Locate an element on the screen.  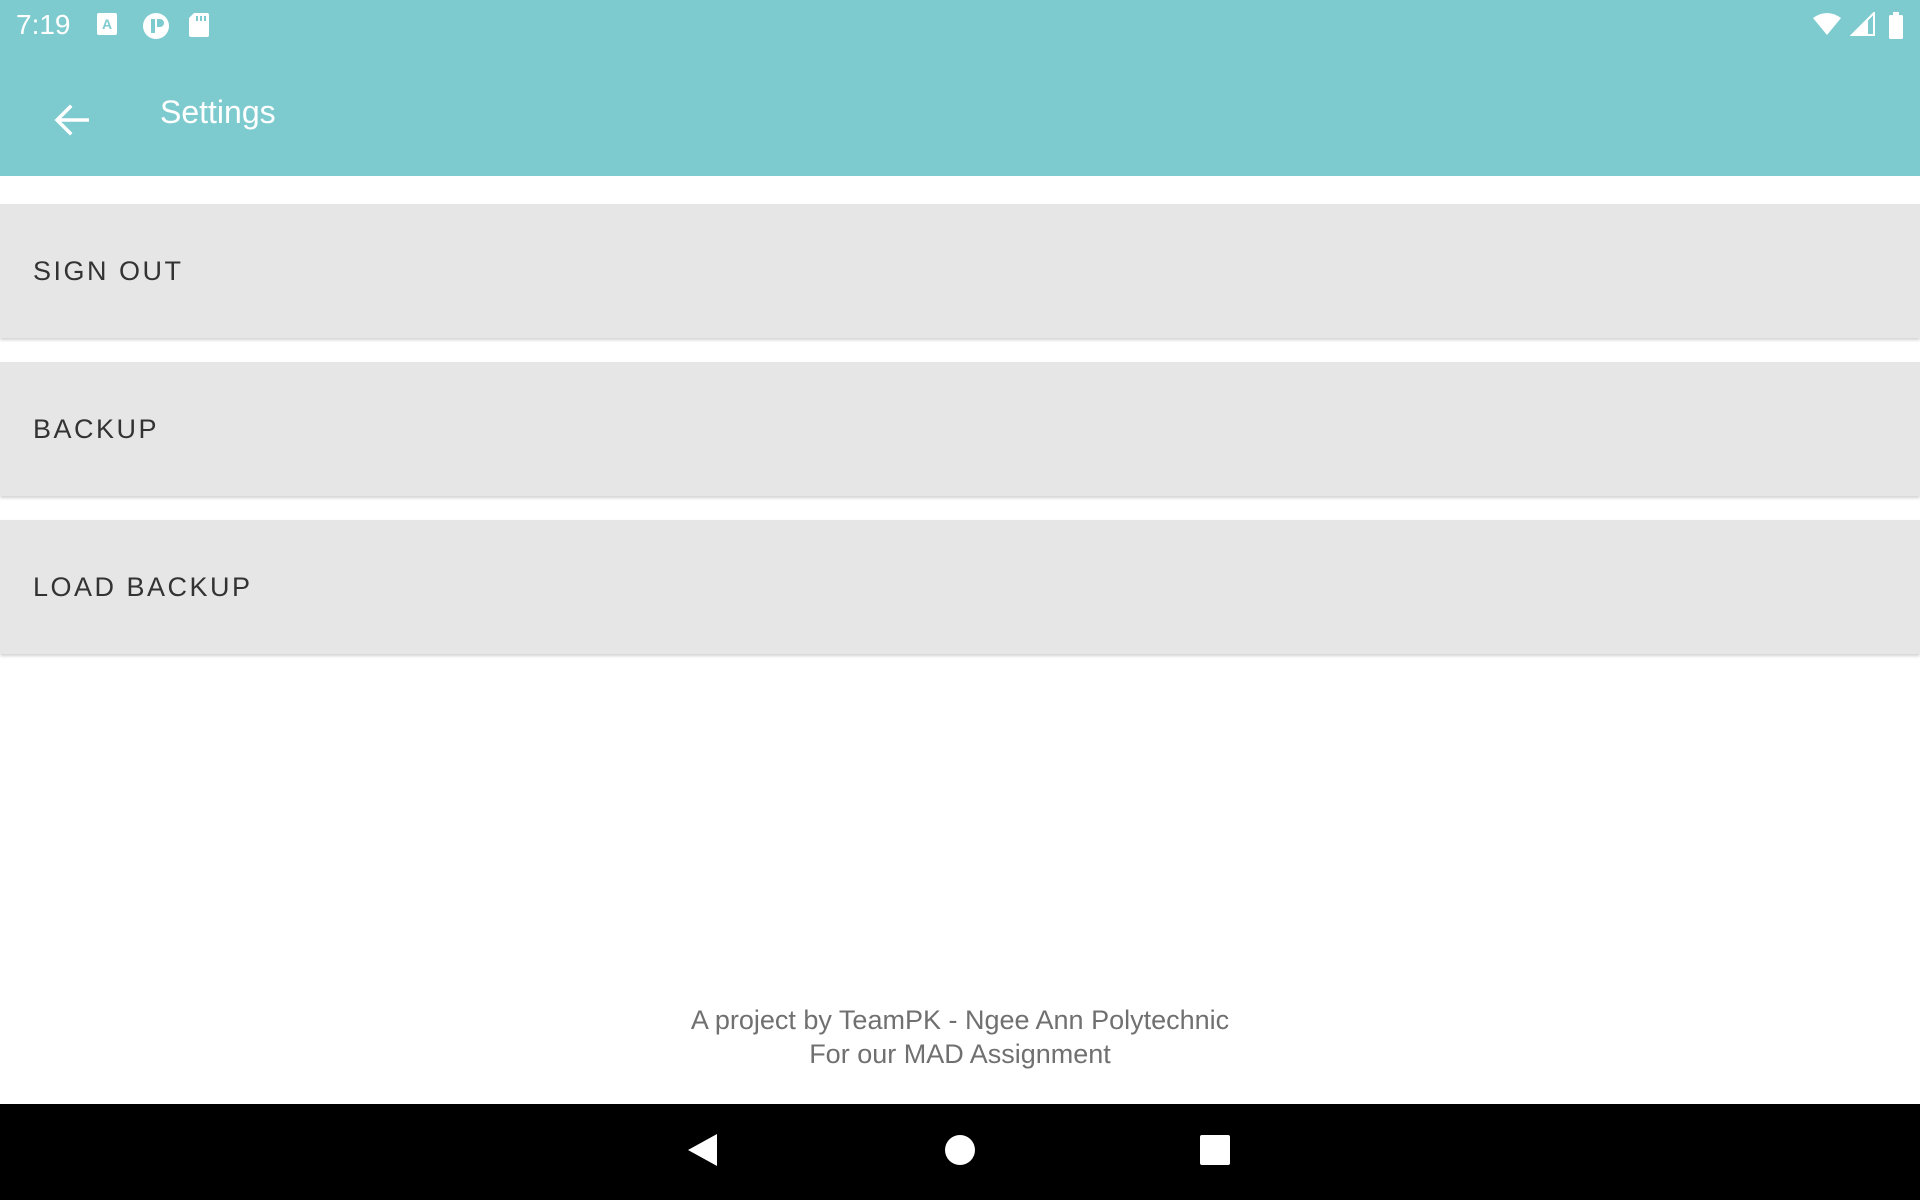
nav-home-button is located at coordinates (960, 1152).